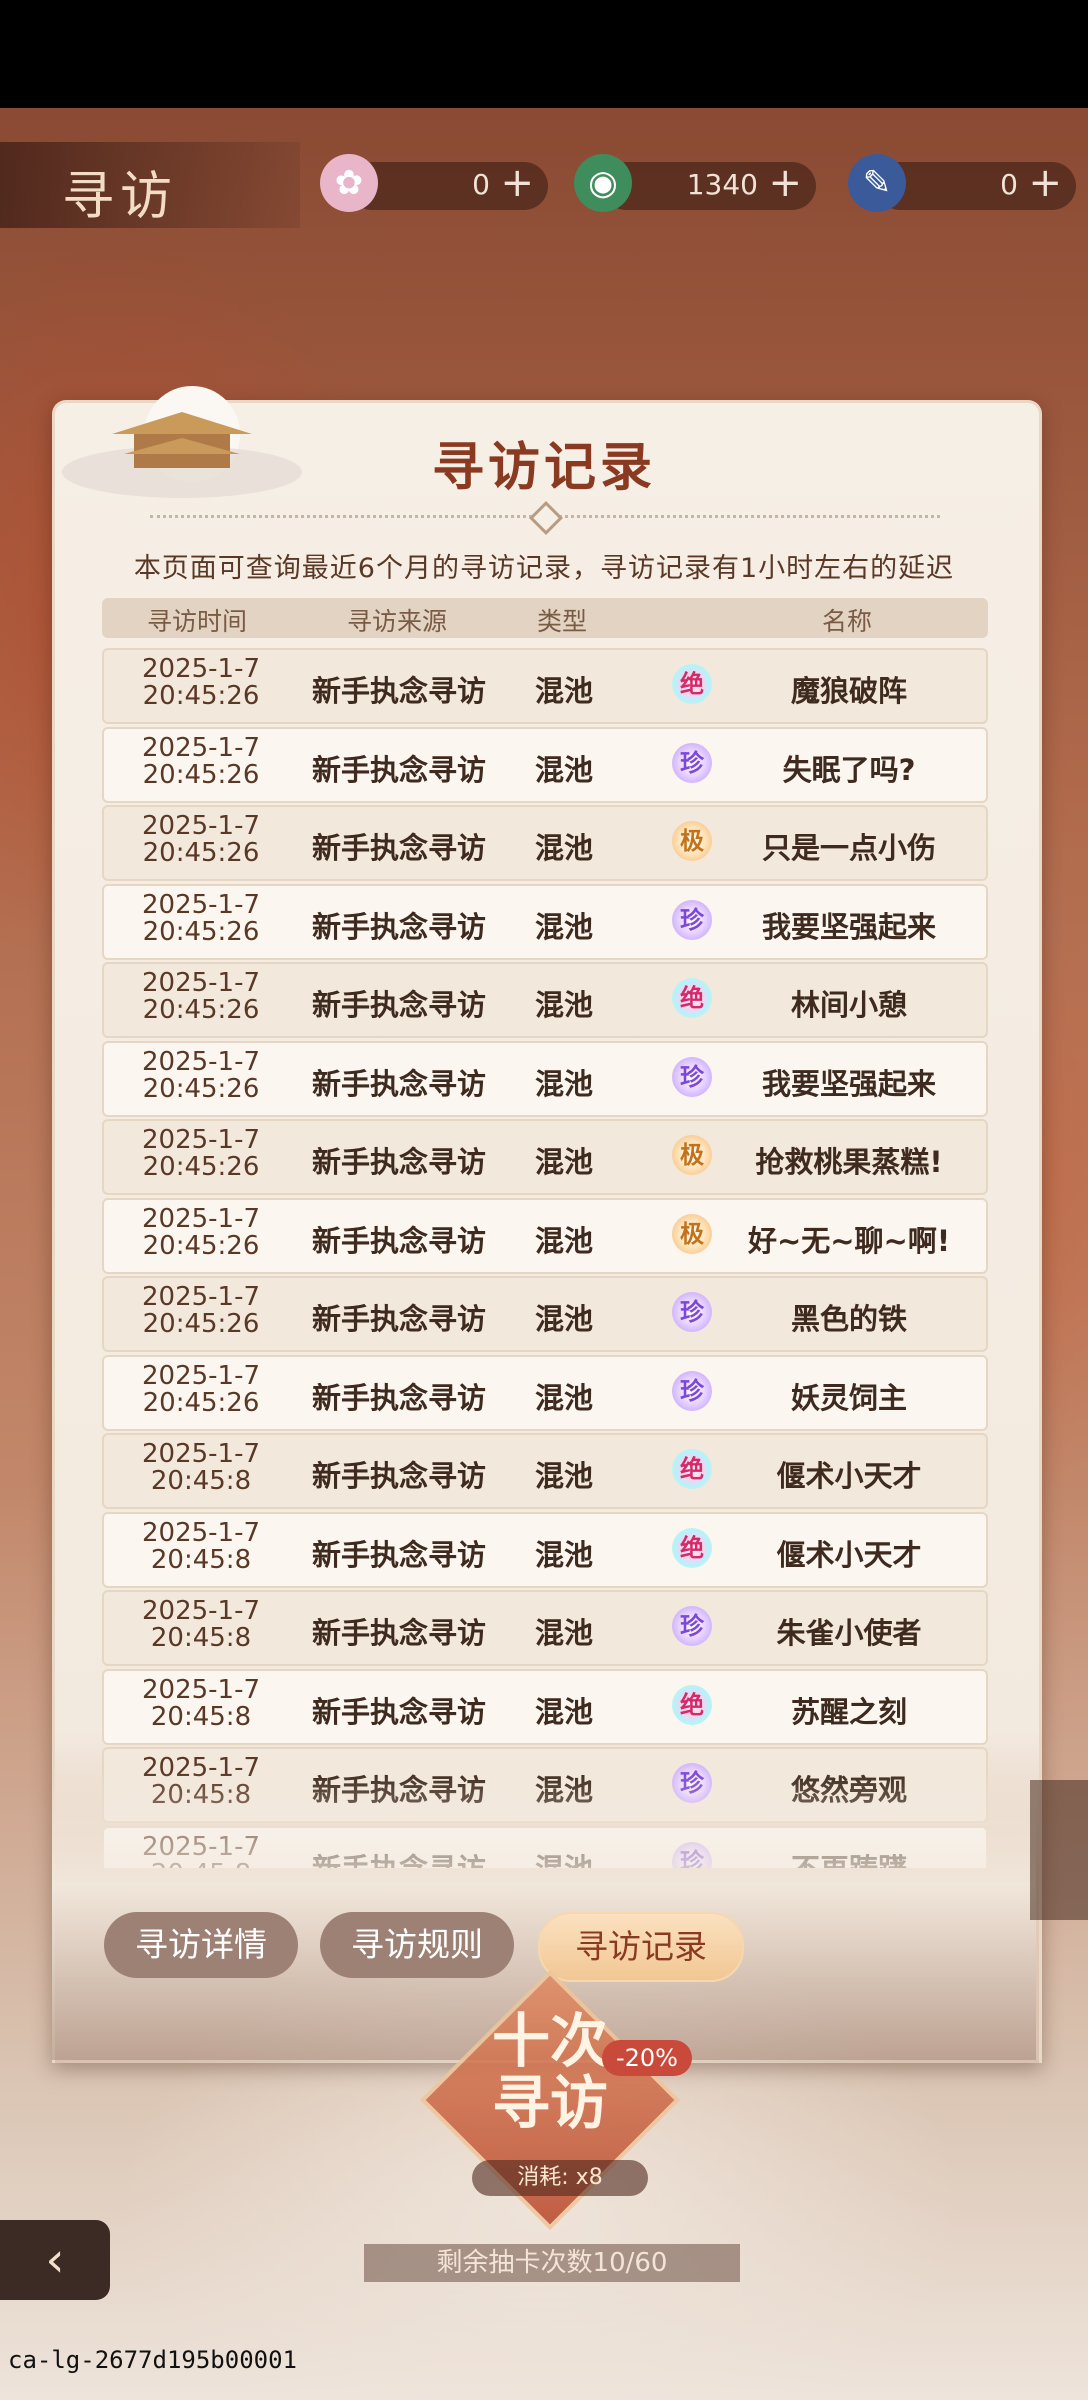 The height and width of the screenshot is (2400, 1088). I want to click on table-row: 2025-1-7 20:45:8 新手执念寻访 混池 绝 偃术小天才, so click(545, 1471).